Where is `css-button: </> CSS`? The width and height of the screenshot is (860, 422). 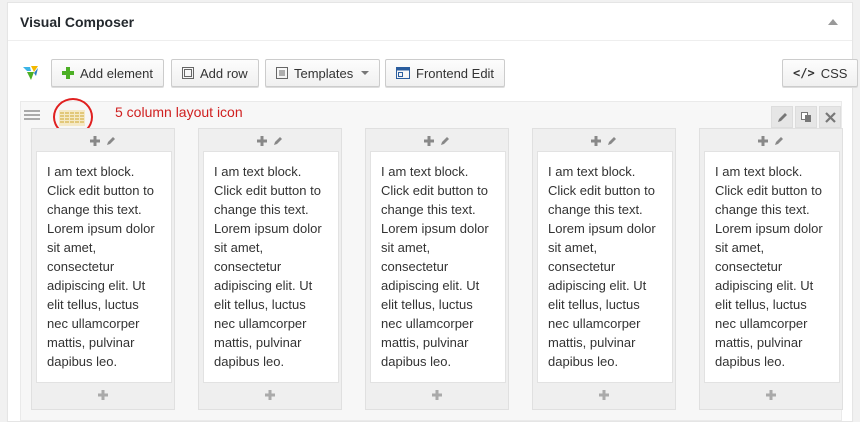
css-button: </> CSS is located at coordinates (820, 73).